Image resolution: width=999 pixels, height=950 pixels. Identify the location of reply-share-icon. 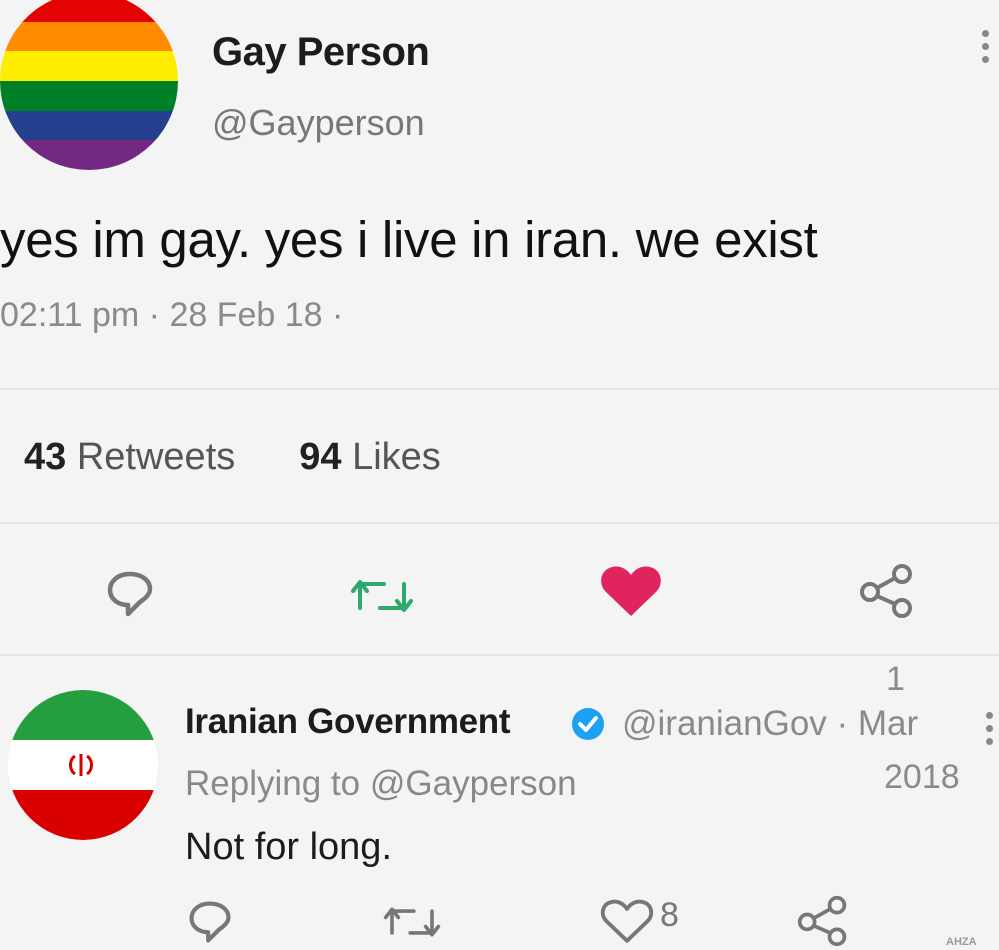
(823, 921).